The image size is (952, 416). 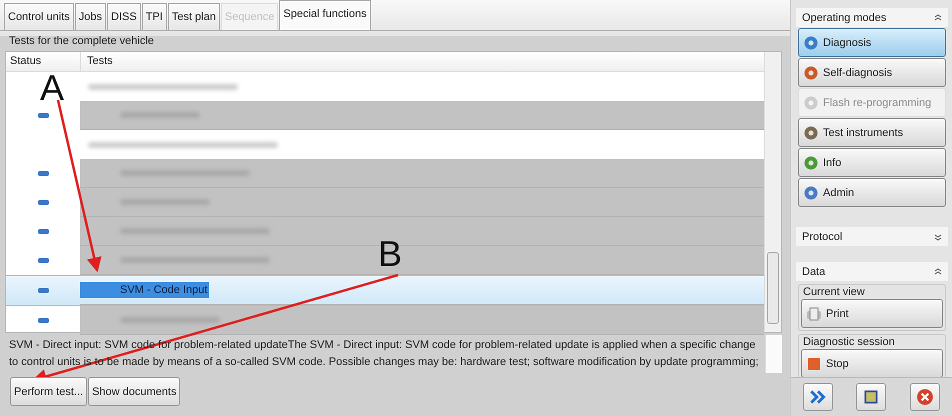 I want to click on forward-button, so click(x=817, y=397).